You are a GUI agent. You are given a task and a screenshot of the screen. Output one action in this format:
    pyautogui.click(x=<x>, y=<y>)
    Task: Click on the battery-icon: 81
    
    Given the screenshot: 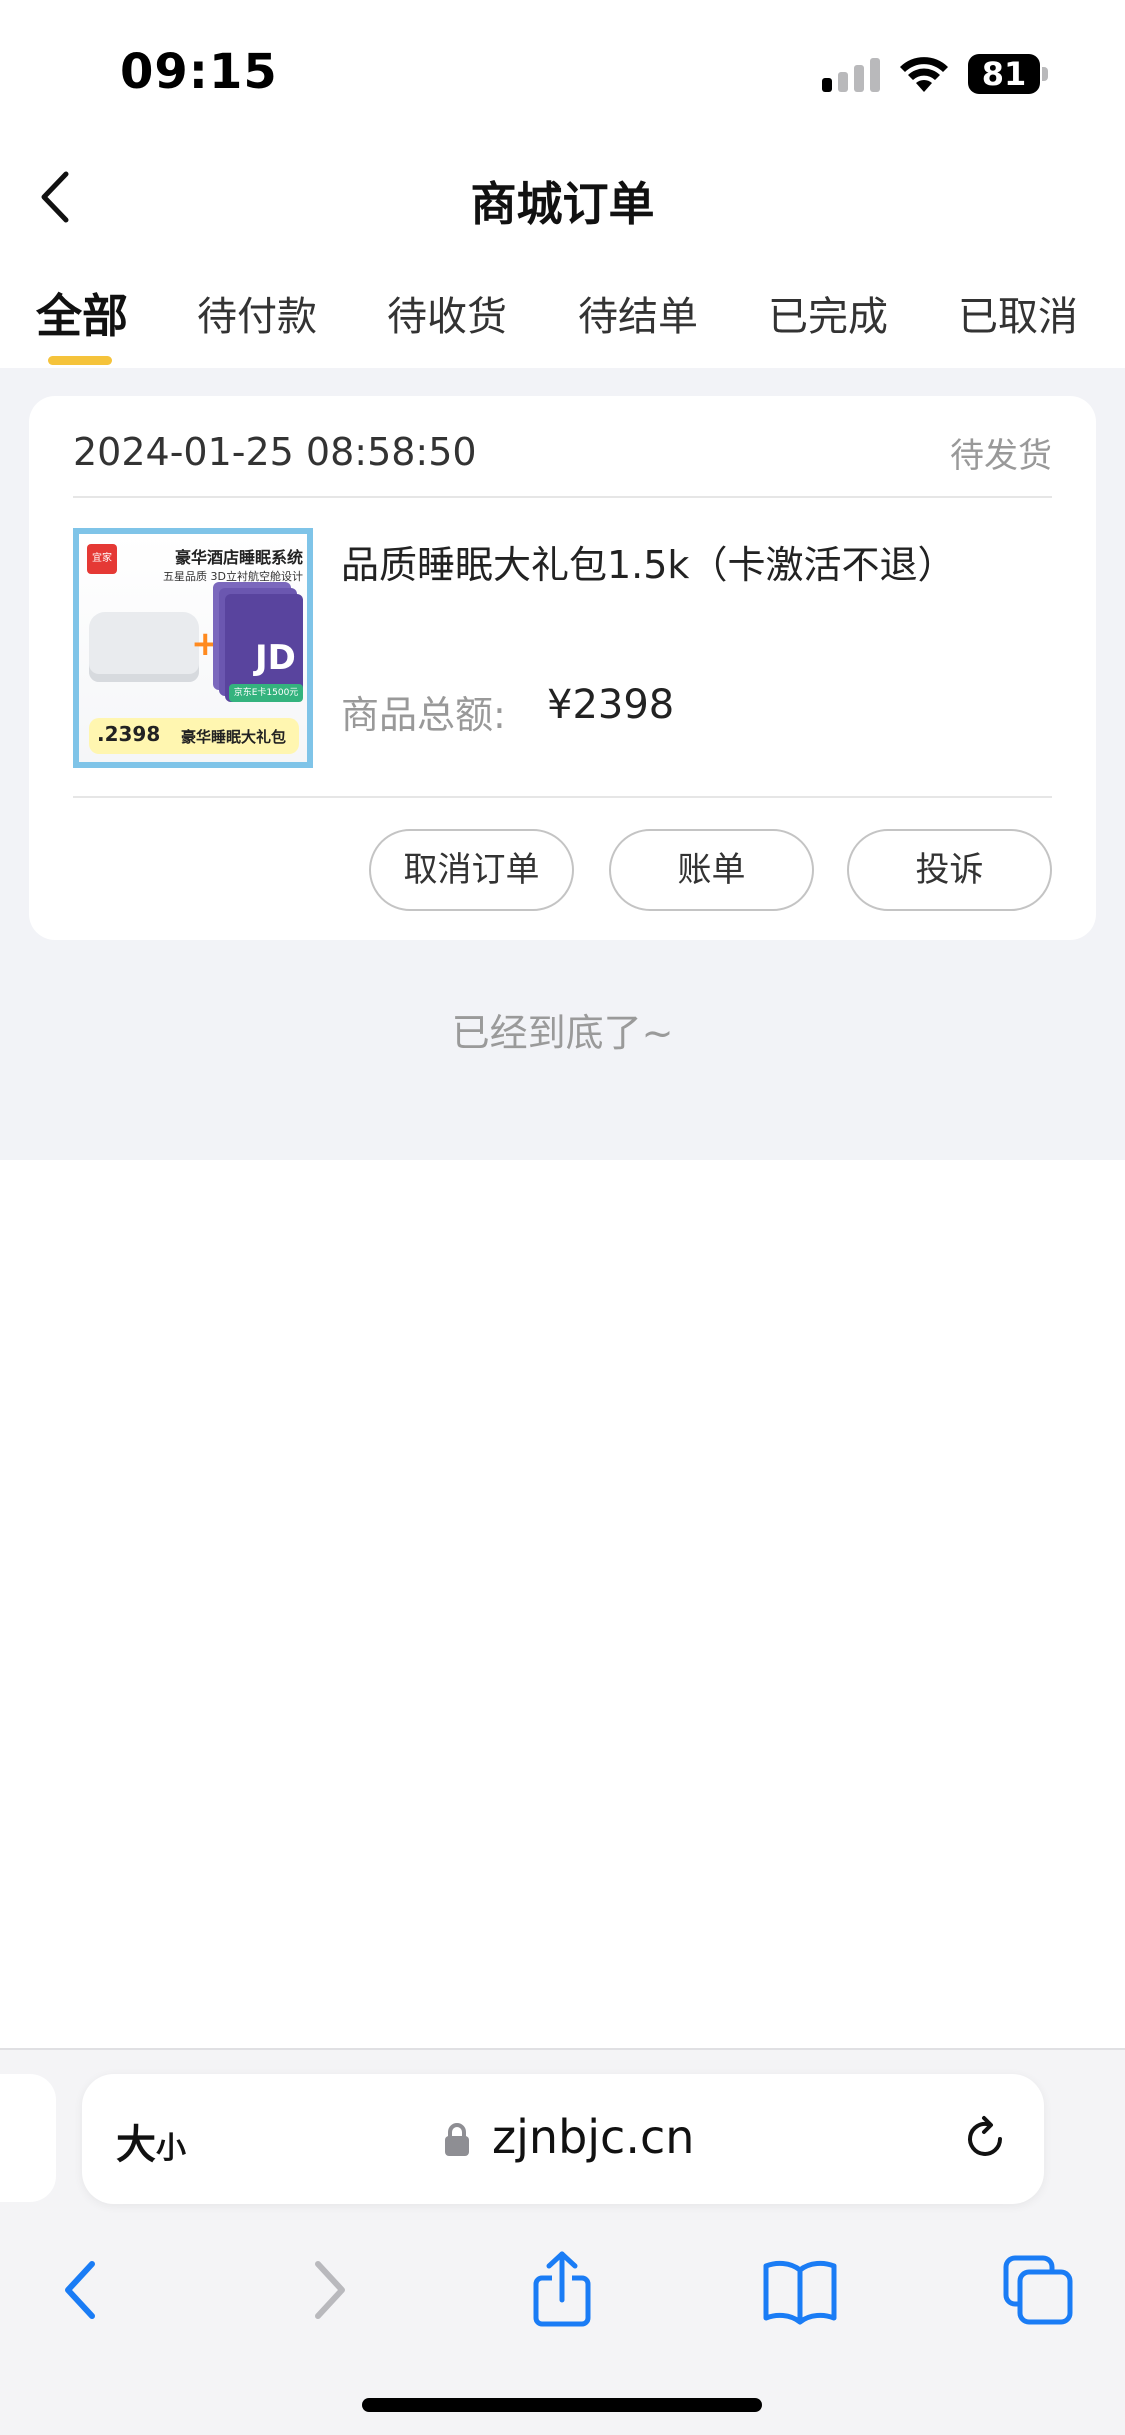 What is the action you would take?
    pyautogui.click(x=1008, y=74)
    